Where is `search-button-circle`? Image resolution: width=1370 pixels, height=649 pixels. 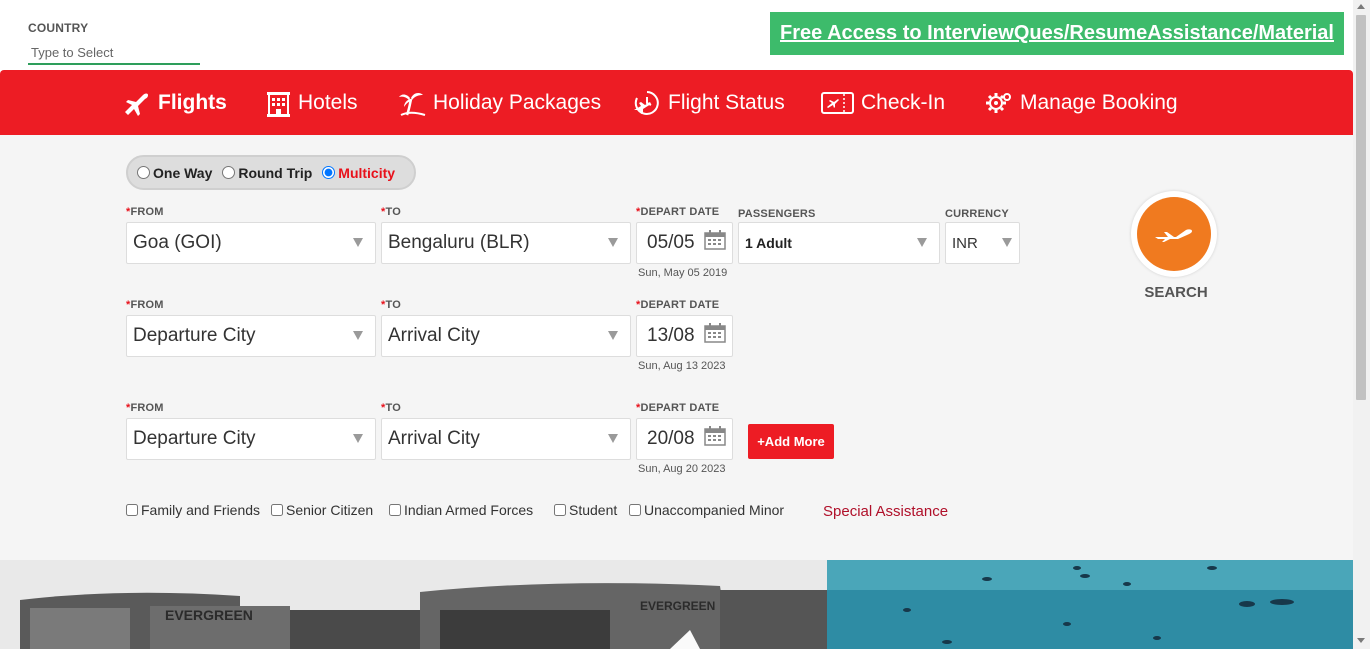
search-button-circle is located at coordinates (1174, 234).